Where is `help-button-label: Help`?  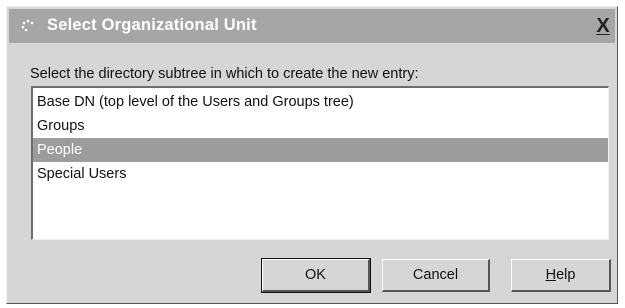
help-button-label: Help is located at coordinates (561, 275).